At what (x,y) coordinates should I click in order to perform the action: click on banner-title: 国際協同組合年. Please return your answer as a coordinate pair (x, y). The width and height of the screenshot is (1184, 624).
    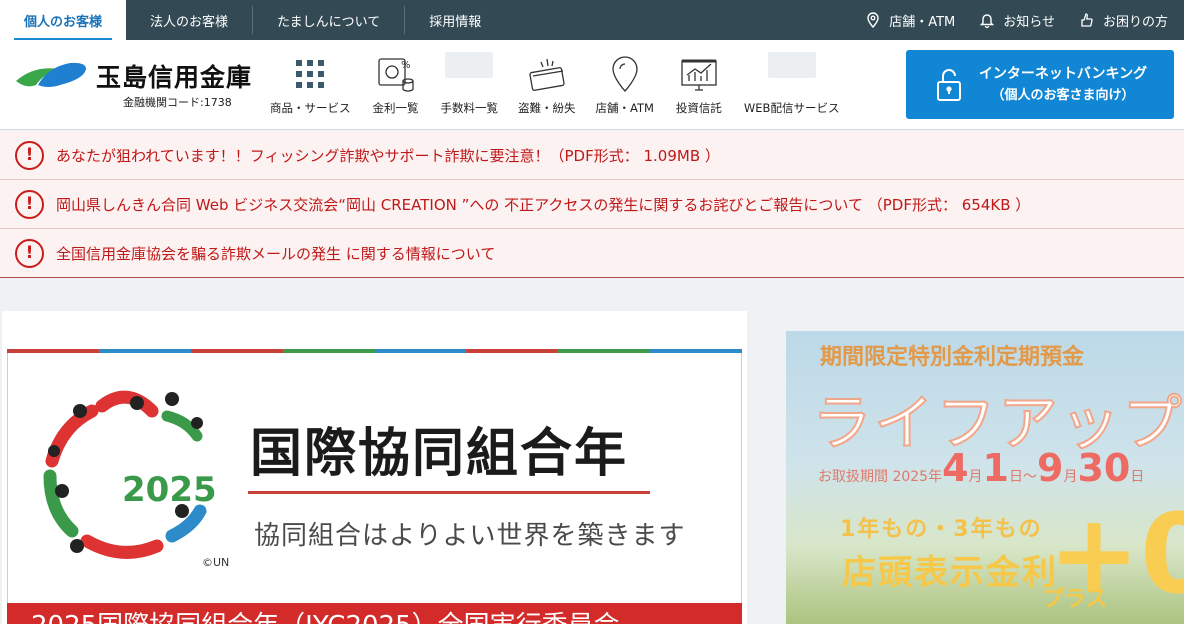
    Looking at the image, I should click on (439, 454).